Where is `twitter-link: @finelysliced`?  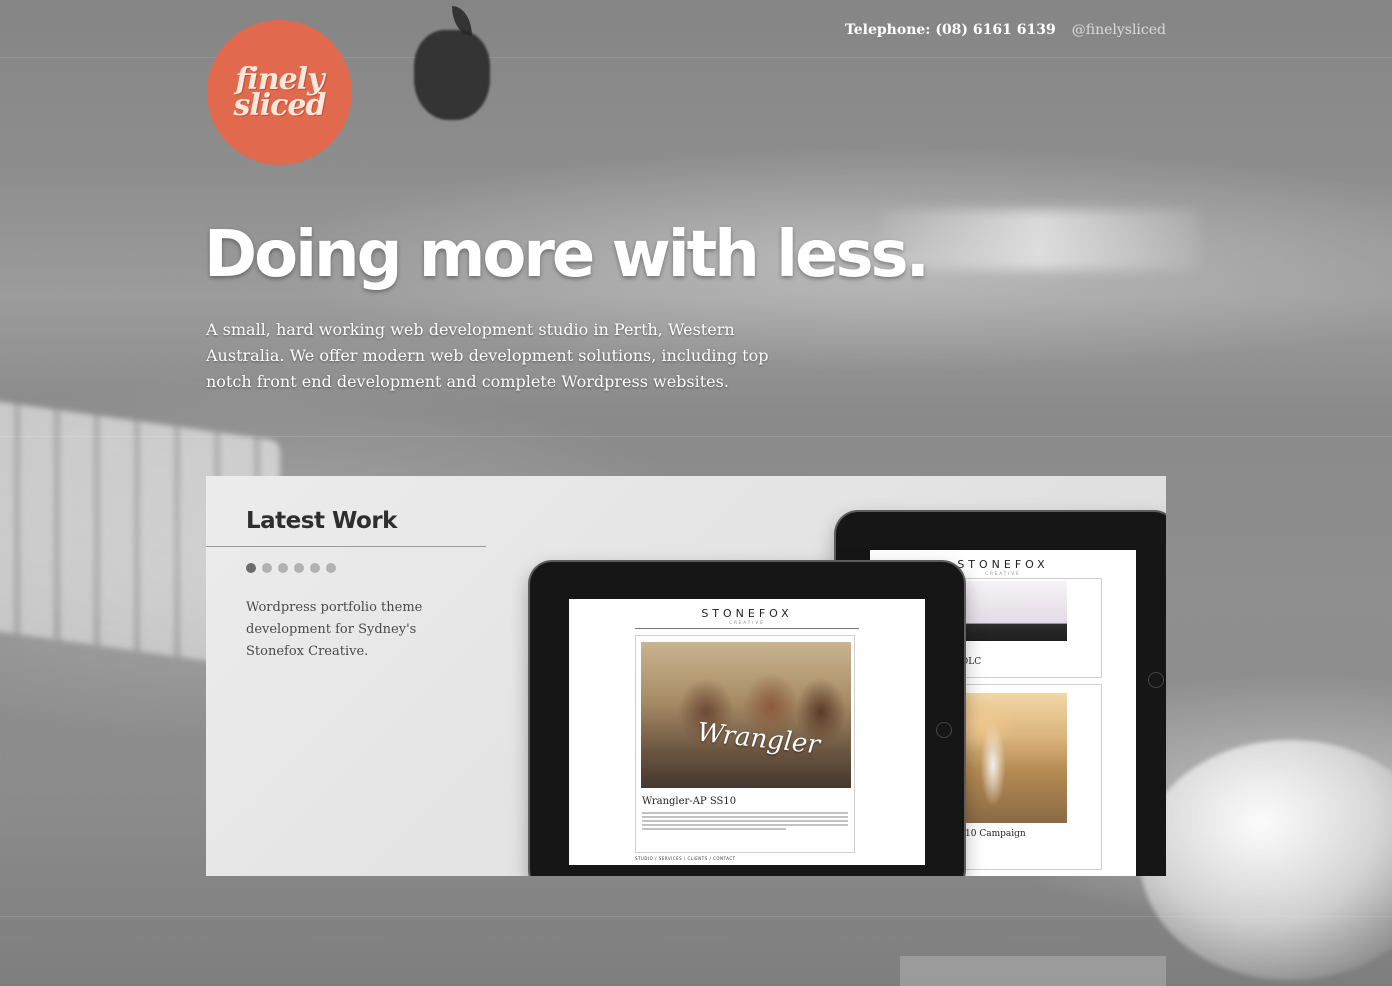
twitter-link: @finelysliced is located at coordinates (1119, 30).